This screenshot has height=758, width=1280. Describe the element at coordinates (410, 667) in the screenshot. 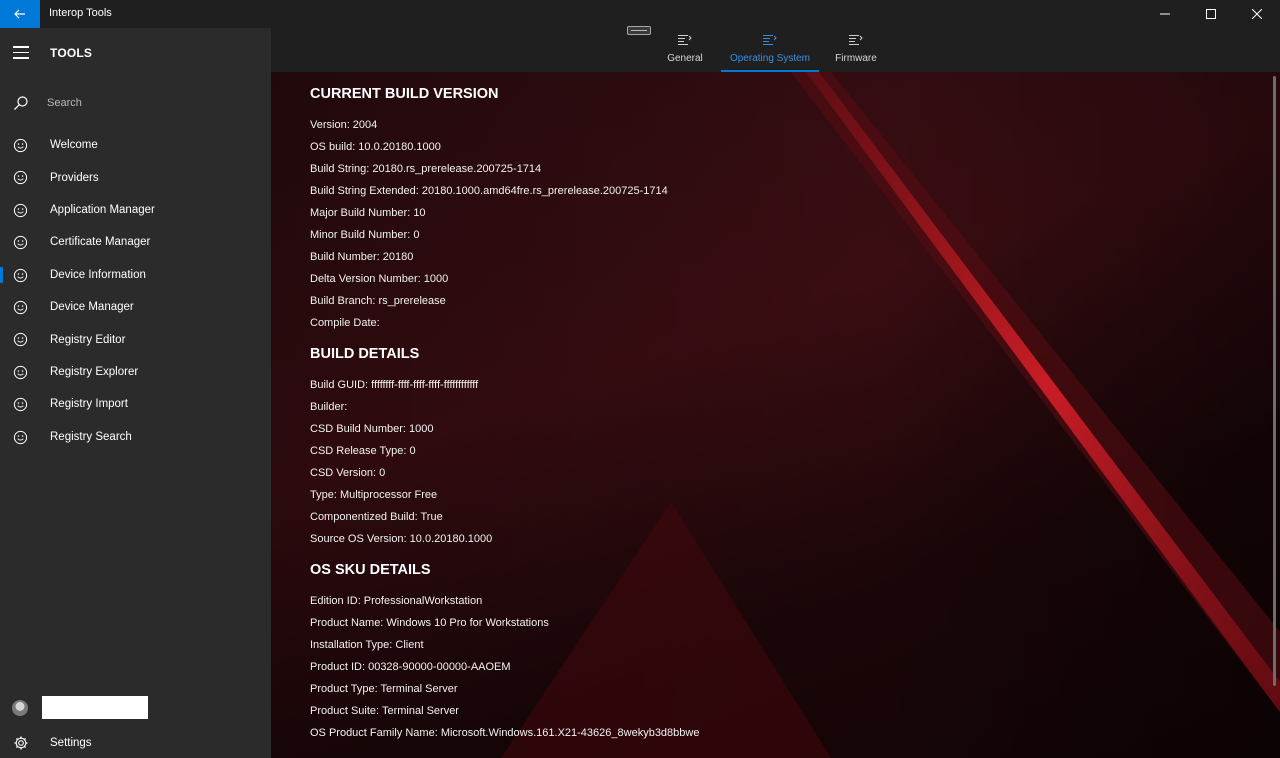

I see `info-row: Product ID: 00328-90000-00000-AAOEM` at that location.